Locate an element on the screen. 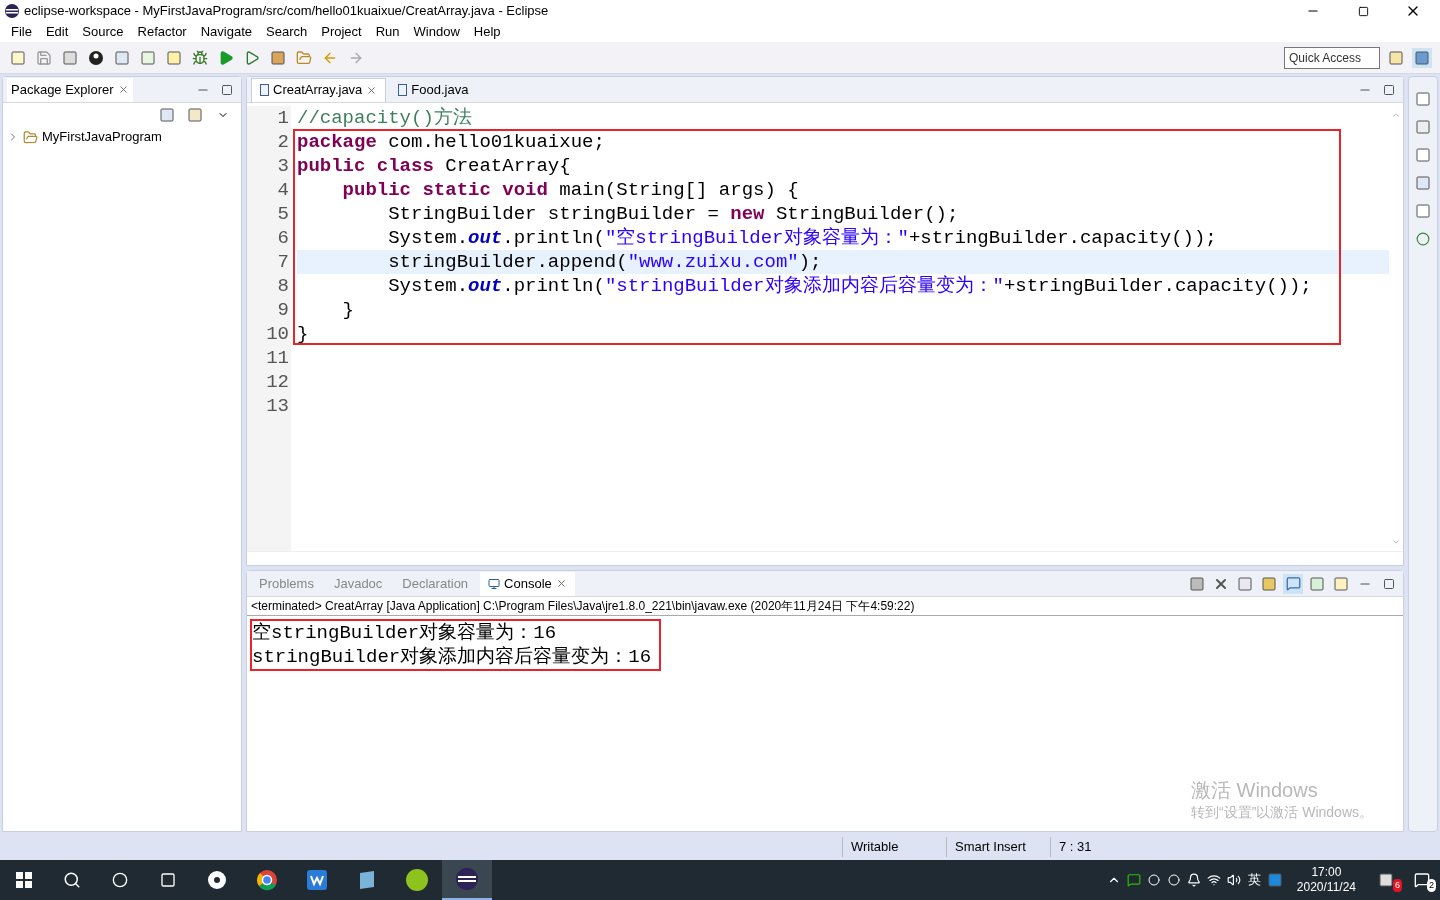  line-number: 9 is located at coordinates (283, 310).